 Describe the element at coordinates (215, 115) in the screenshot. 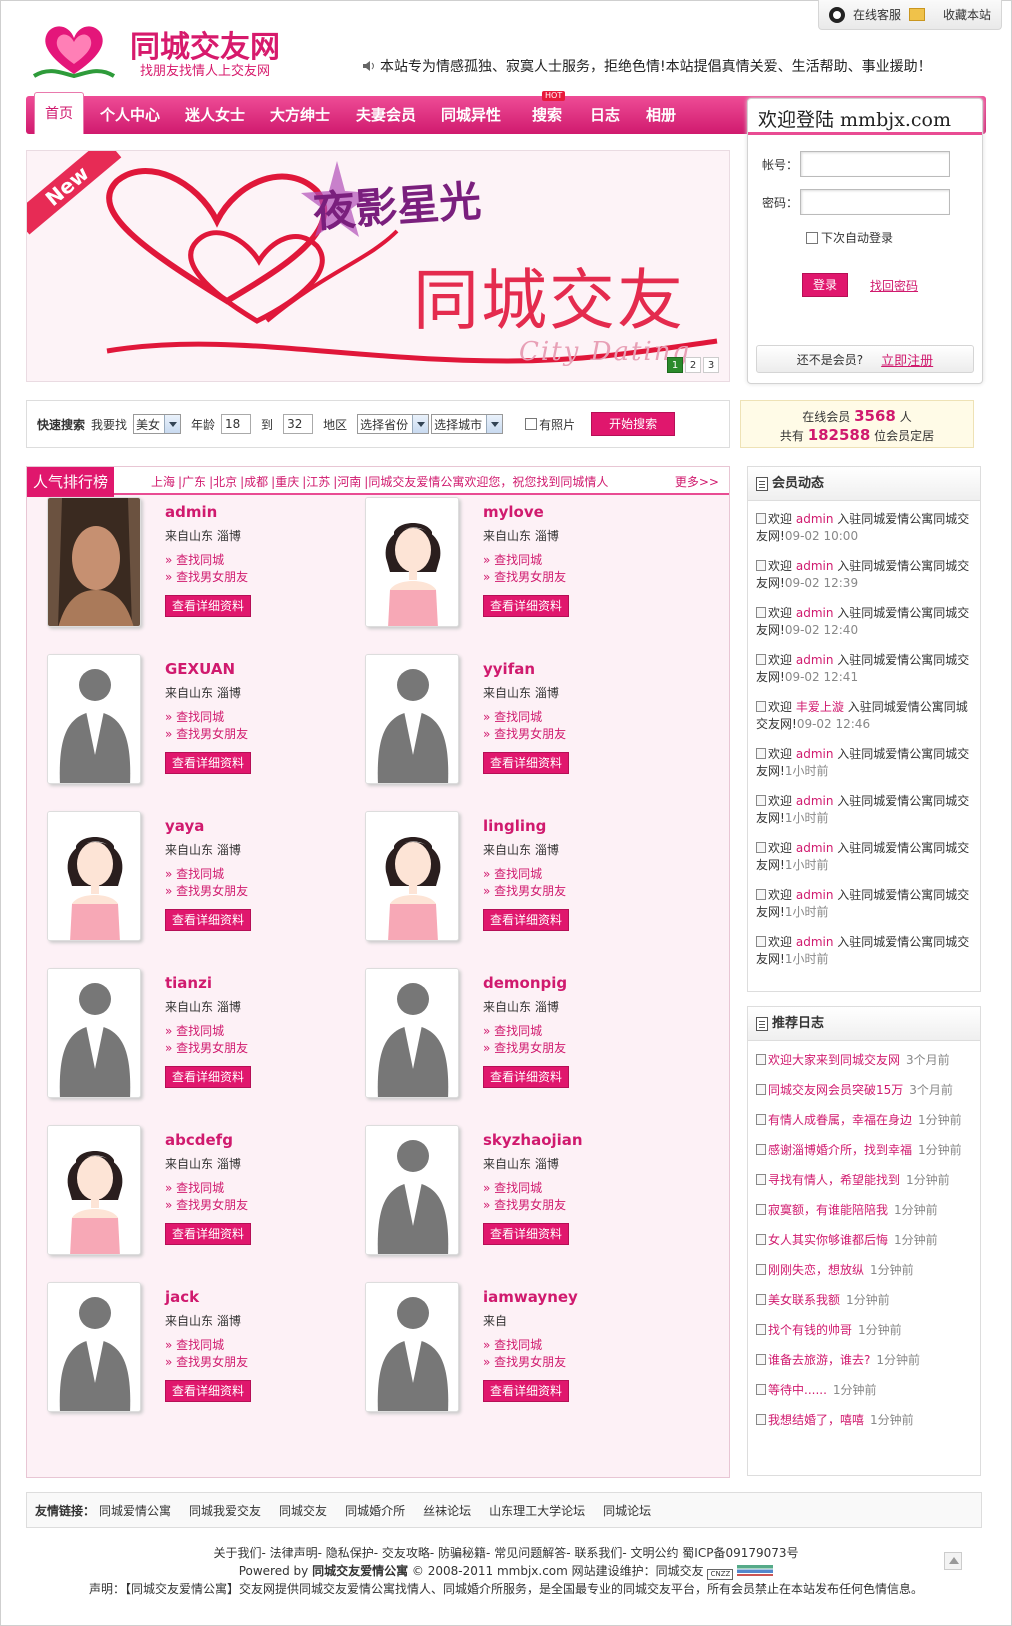

I see `nav-ladies: 迷人女士` at that location.